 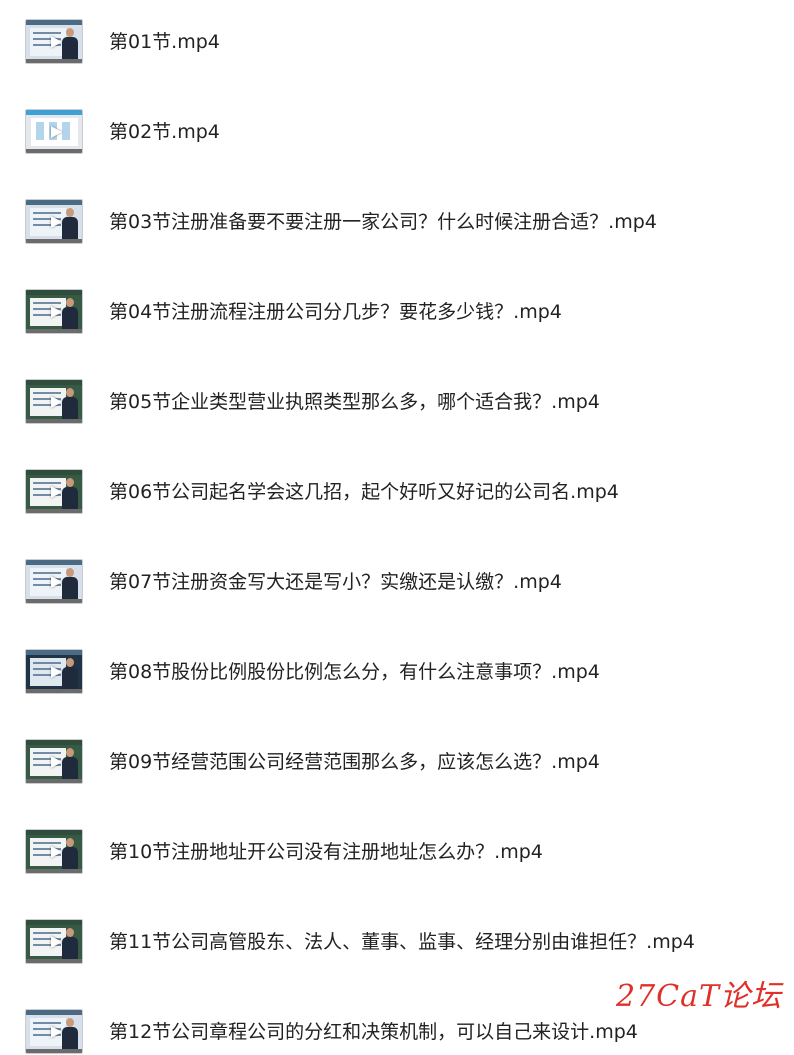 What do you see at coordinates (383, 222) in the screenshot?
I see `file-name: 第03节注册准备要不要注册一家公司？什么时候注册合适？.mp4` at bounding box center [383, 222].